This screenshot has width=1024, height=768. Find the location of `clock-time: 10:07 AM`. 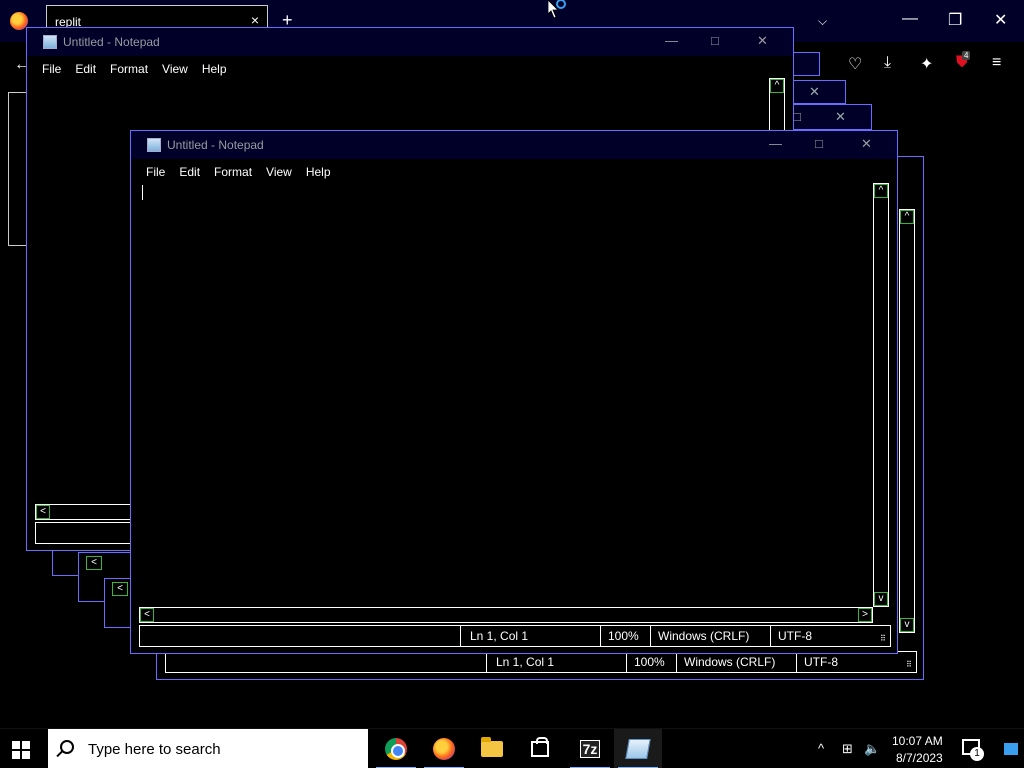

clock-time: 10:07 AM is located at coordinates (917, 741).